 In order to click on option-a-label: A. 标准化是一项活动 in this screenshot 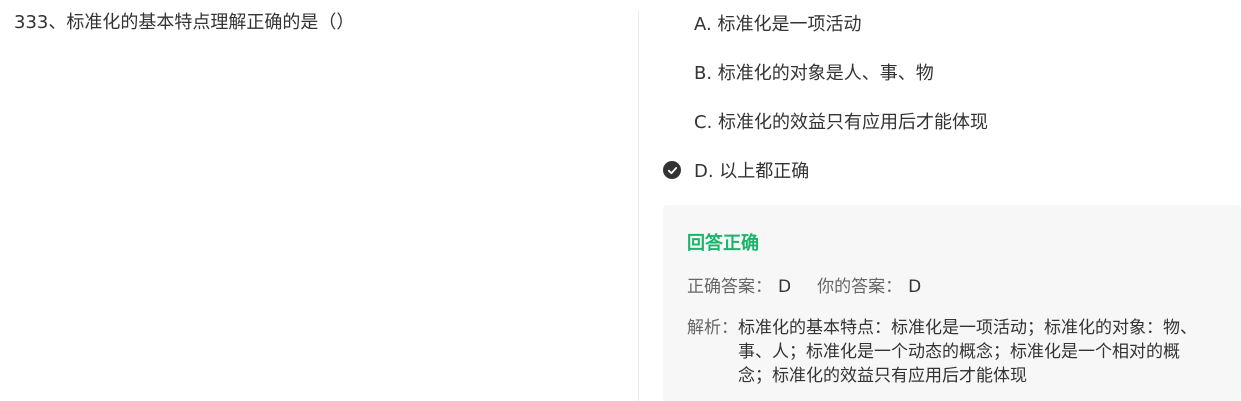, I will do `click(778, 24)`.